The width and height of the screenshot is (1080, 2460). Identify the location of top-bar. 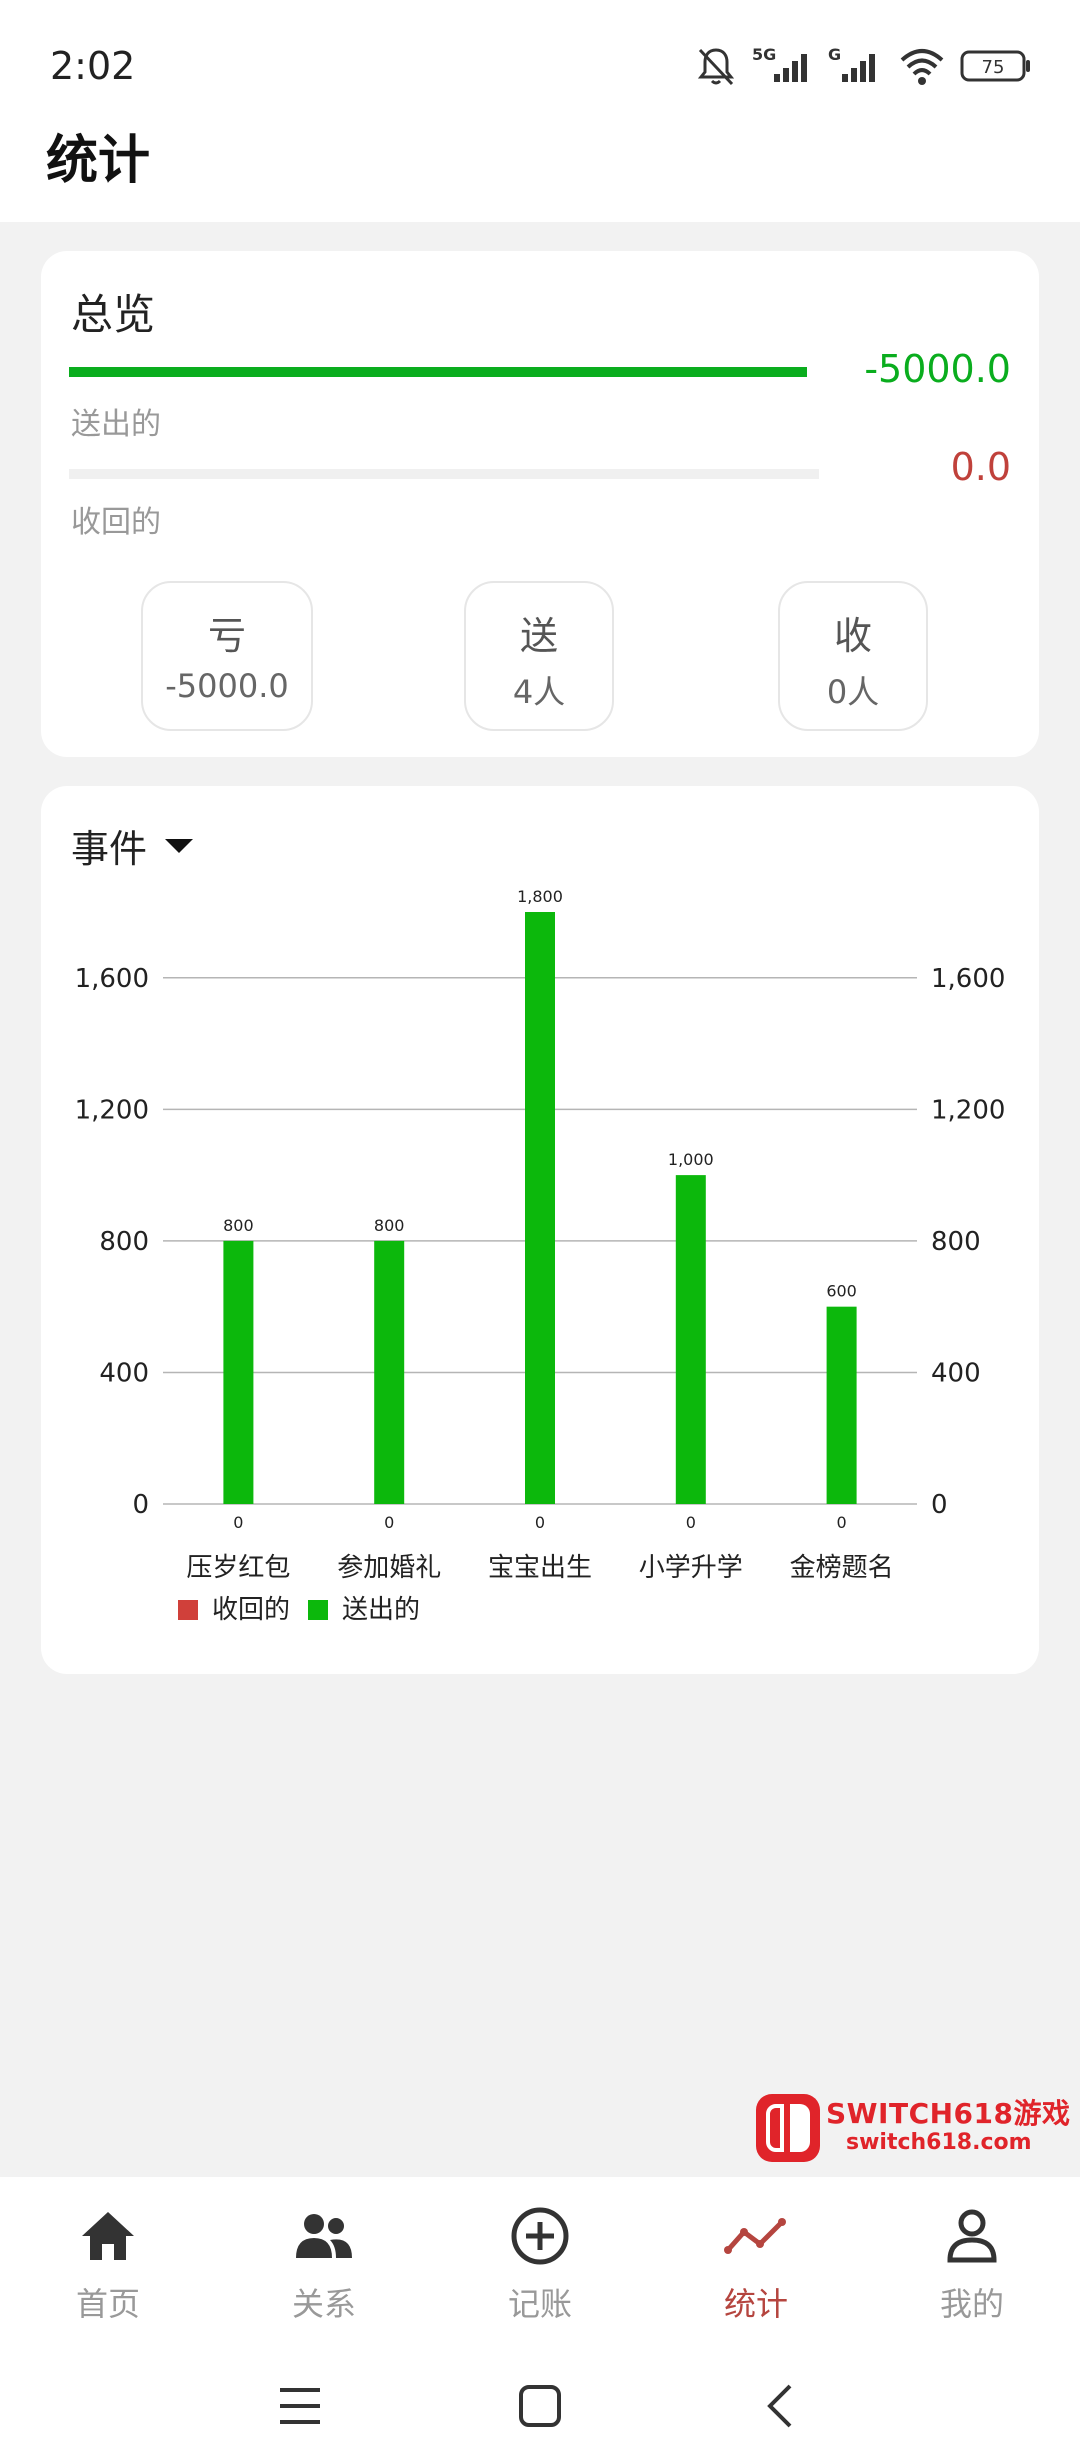
(540, 111).